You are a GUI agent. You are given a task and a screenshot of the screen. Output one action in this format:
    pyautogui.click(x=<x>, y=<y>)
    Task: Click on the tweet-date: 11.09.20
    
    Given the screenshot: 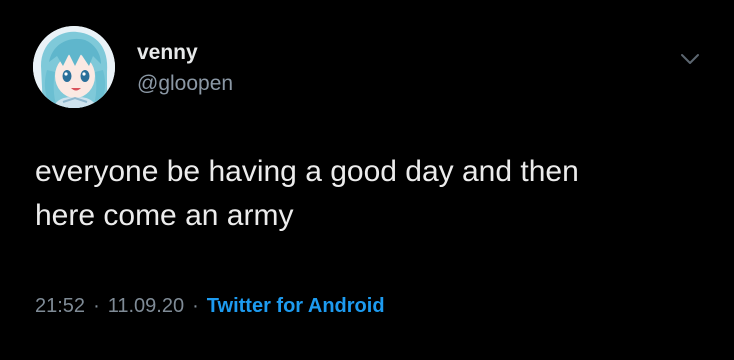 What is the action you would take?
    pyautogui.click(x=146, y=306)
    